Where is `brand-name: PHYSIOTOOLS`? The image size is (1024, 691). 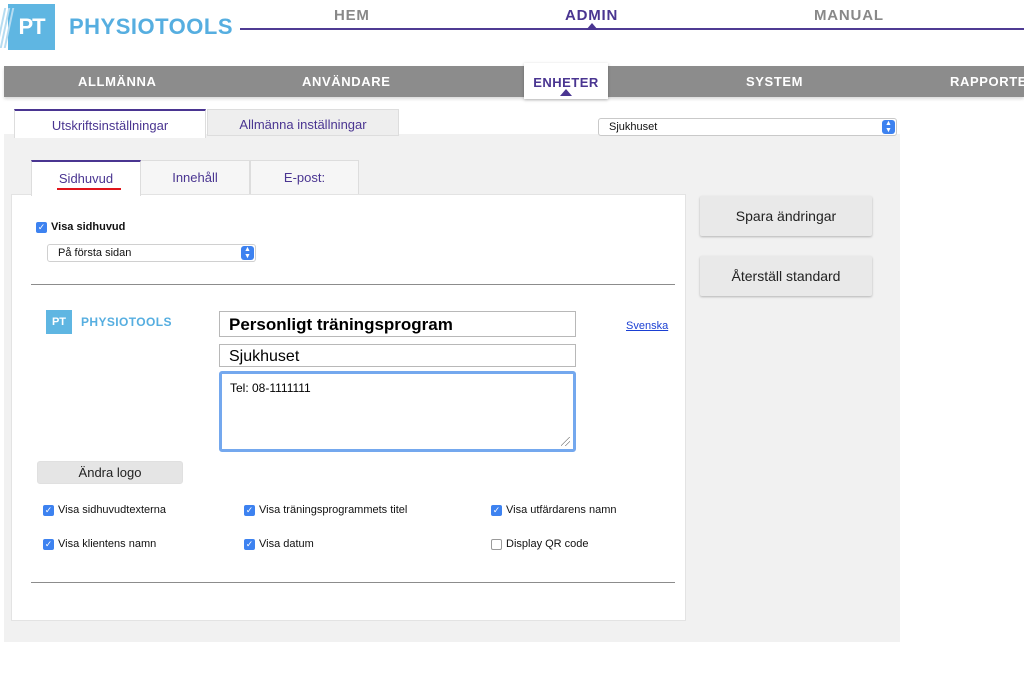 brand-name: PHYSIOTOOLS is located at coordinates (151, 26).